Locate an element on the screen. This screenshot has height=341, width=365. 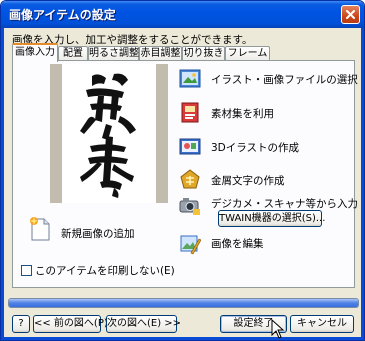
action-edit-image-label: 画像を編集 is located at coordinates (237, 244).